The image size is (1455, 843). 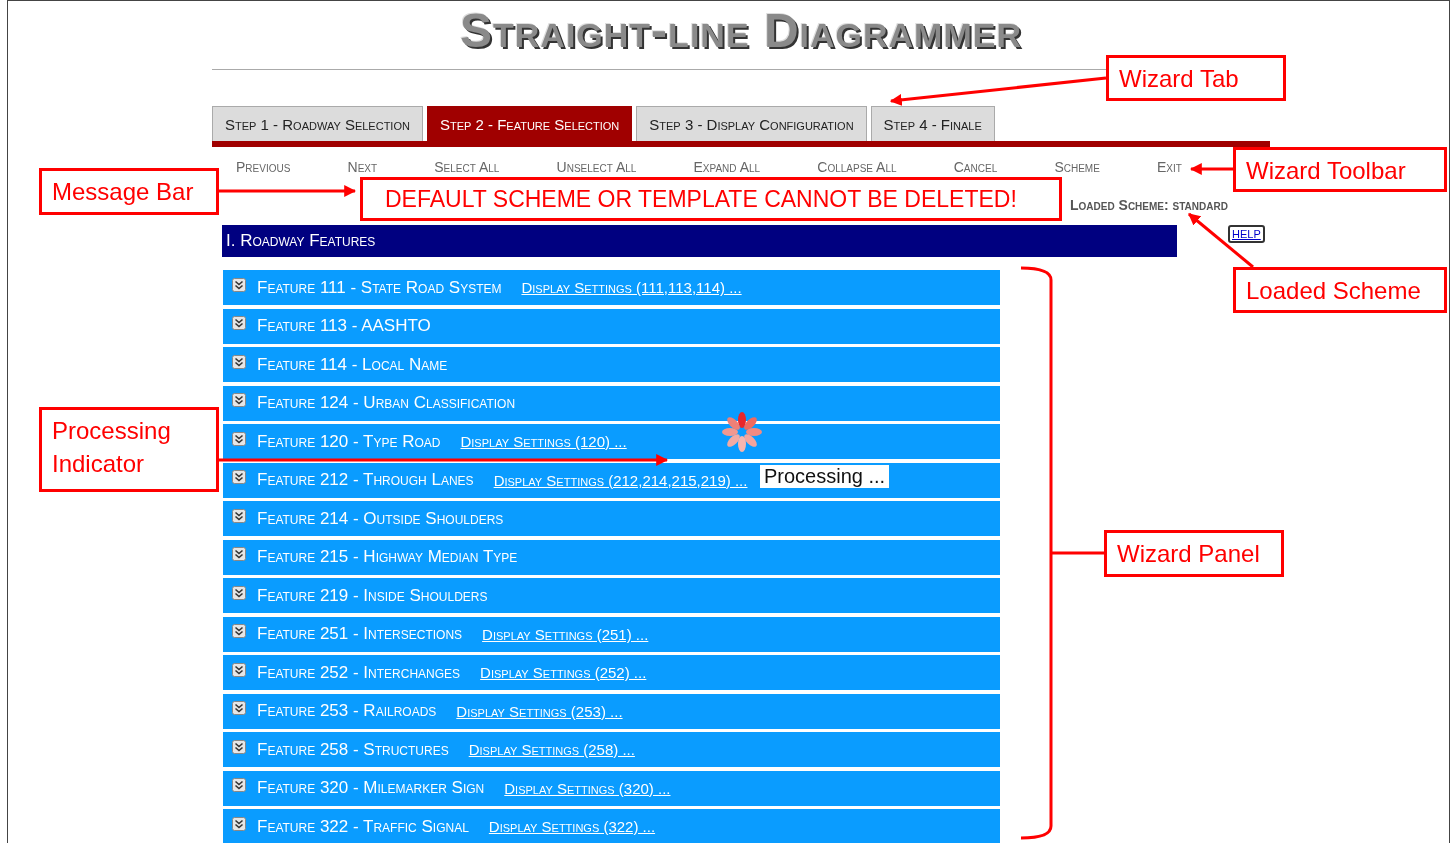 I want to click on feature-label: Feature 212 - Through Lanes, so click(x=365, y=480).